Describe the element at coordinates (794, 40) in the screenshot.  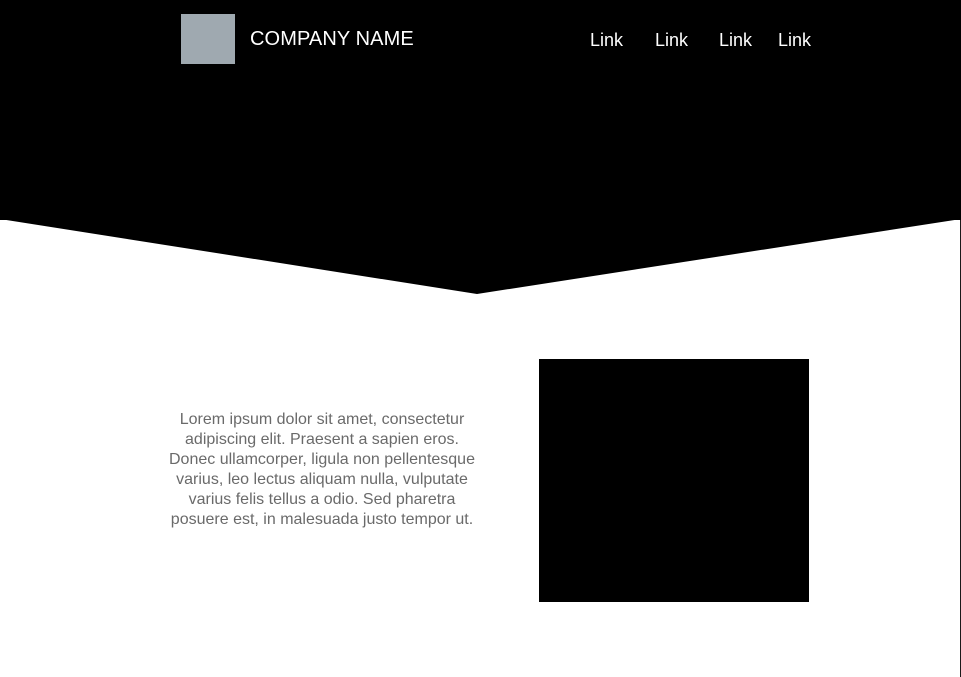
I see `nav-link-4: Link` at that location.